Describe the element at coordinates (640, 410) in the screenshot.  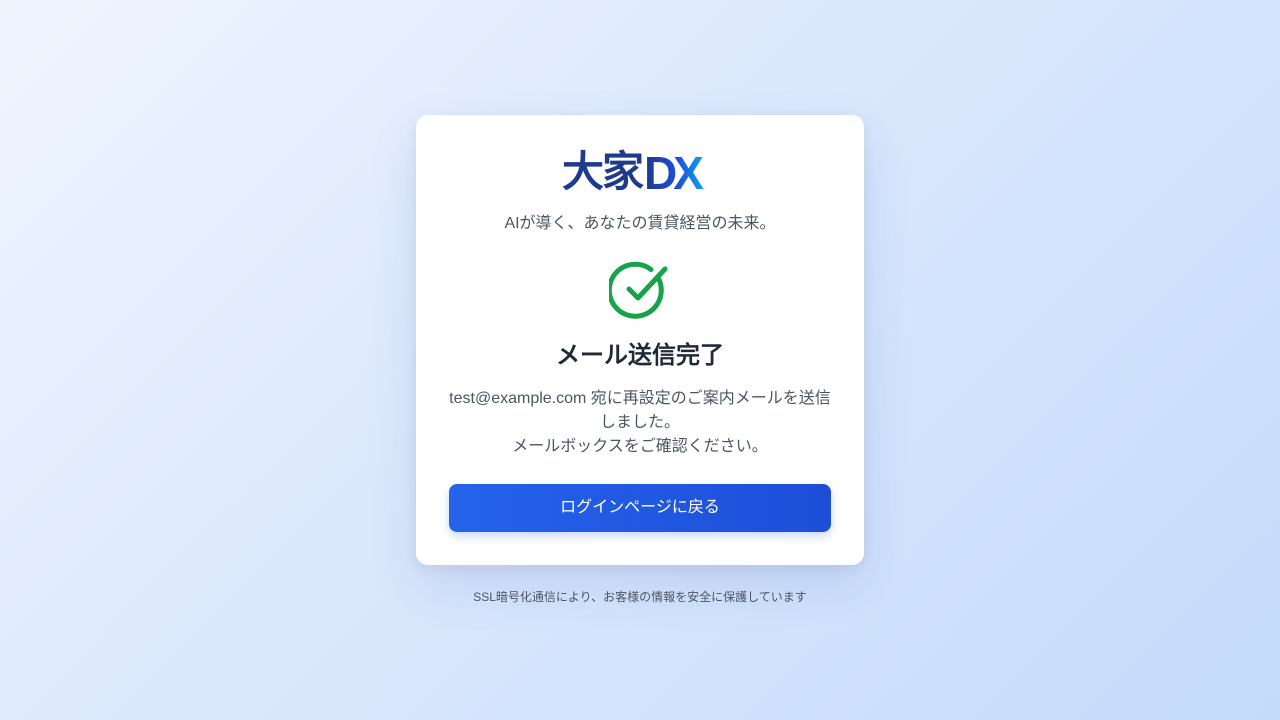
I see `status-message-line1: test@example.com 宛に再設定のご案内メールを送信しました。` at that location.